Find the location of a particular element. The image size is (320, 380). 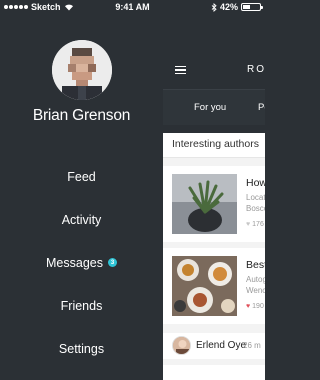

content-tabs: For you Pe is located at coordinates (214, 107).